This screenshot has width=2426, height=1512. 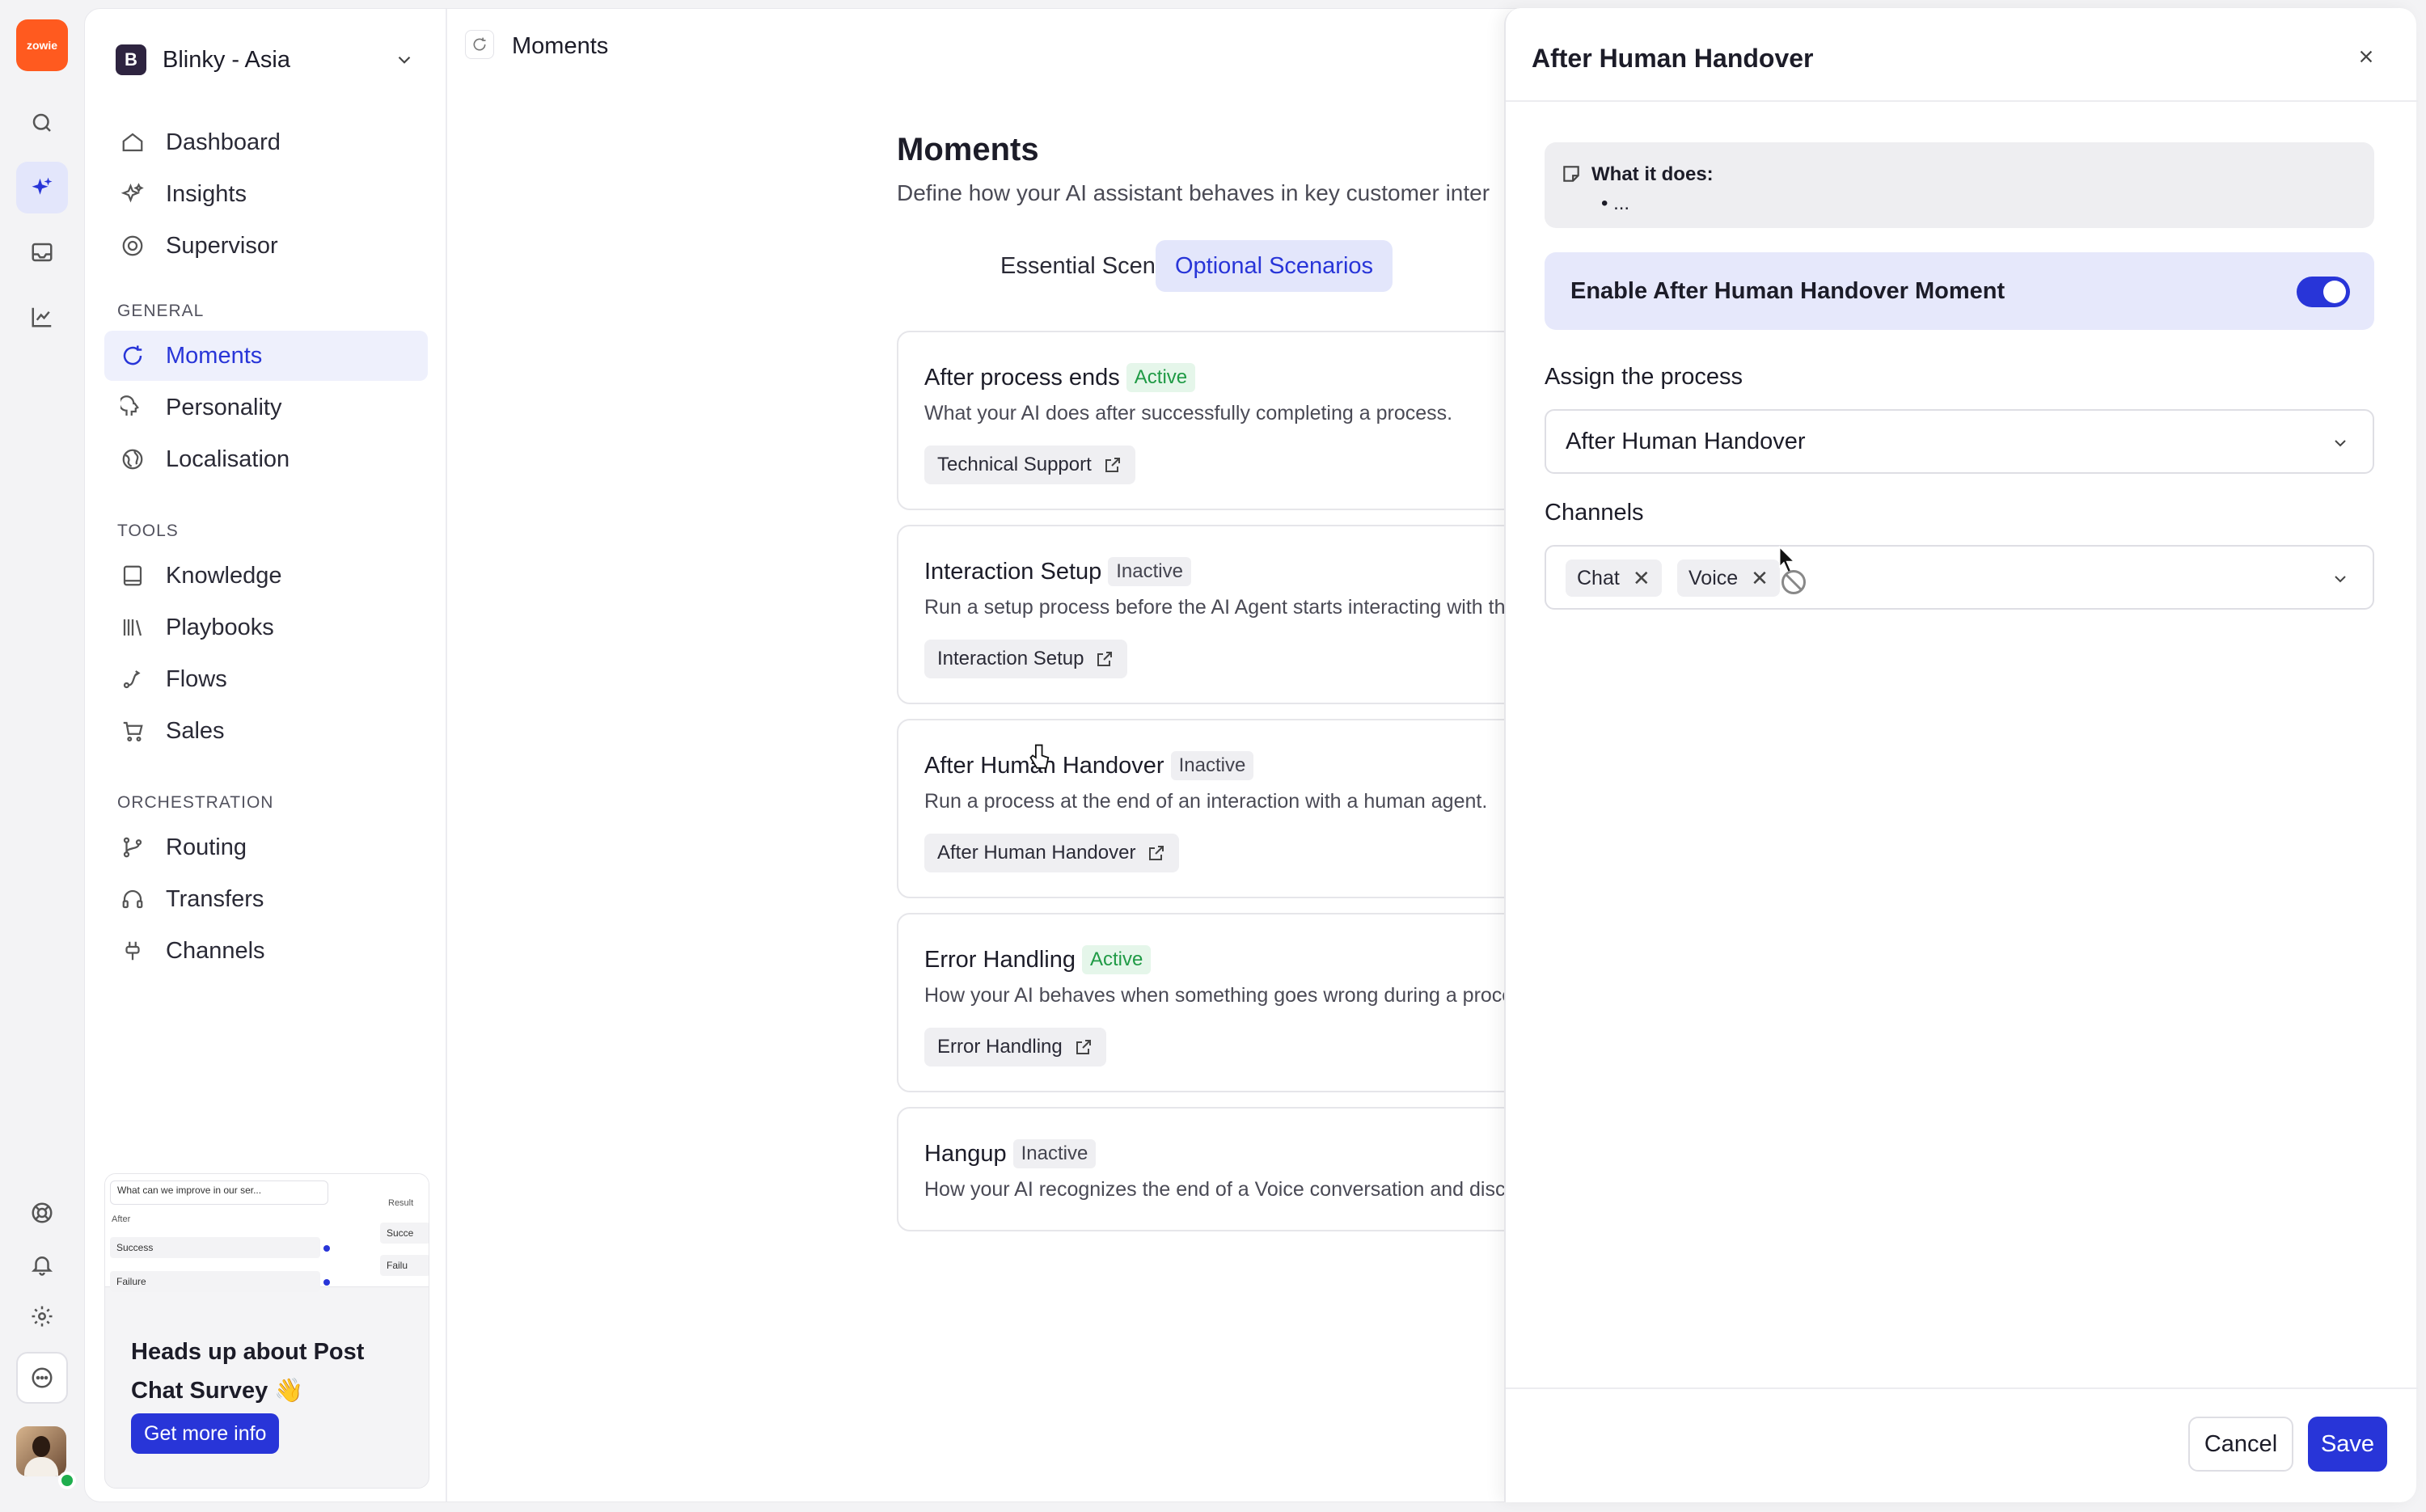 I want to click on preview-after-label: After, so click(x=121, y=1219).